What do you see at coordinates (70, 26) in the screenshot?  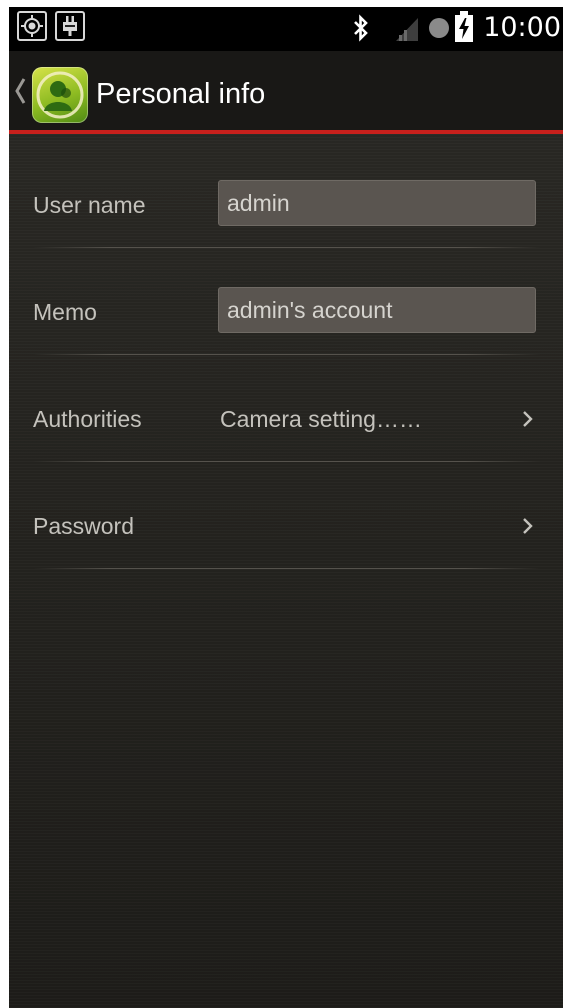 I see `usb-debug-icon` at bounding box center [70, 26].